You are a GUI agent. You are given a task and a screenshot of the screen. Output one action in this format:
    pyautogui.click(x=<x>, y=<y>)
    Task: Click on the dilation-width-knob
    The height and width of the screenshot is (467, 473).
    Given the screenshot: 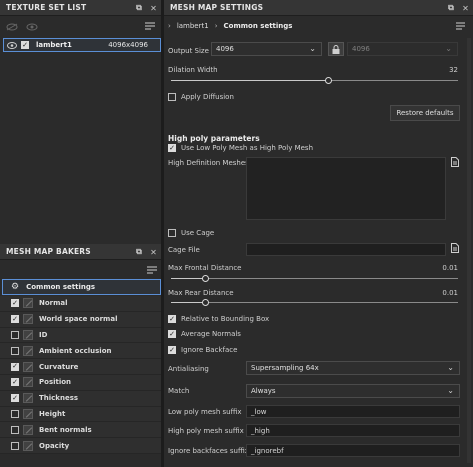 What is the action you would take?
    pyautogui.click(x=329, y=80)
    